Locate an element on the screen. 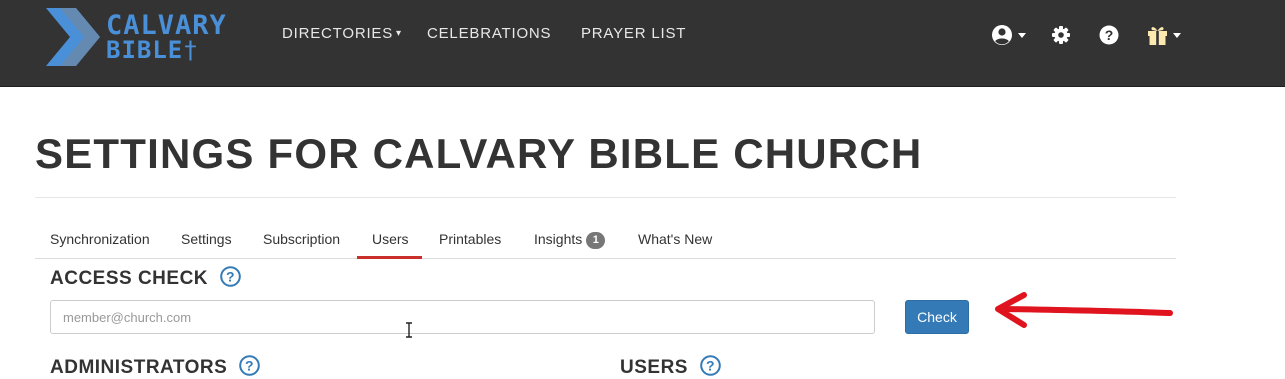  calvary-bible-logo: CALVARY BIBLE† is located at coordinates (147, 38).